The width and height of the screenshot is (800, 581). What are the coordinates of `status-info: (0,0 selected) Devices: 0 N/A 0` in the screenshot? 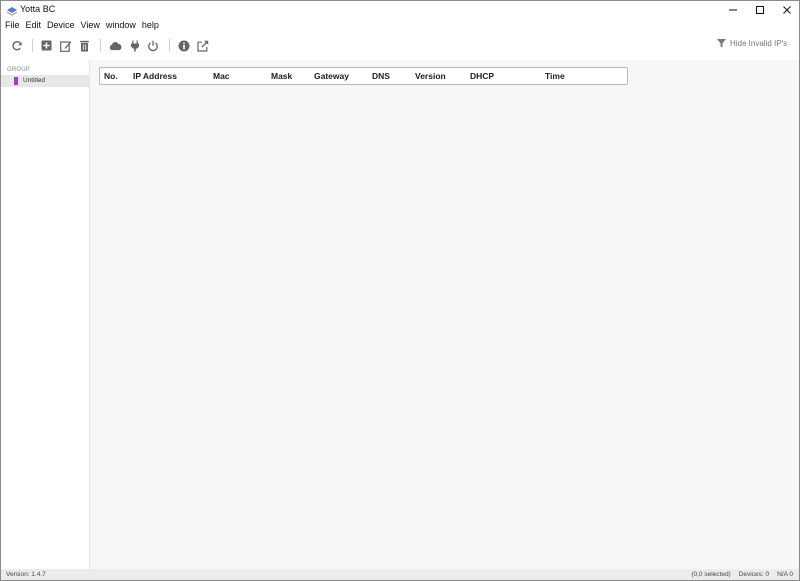 It's located at (742, 574).